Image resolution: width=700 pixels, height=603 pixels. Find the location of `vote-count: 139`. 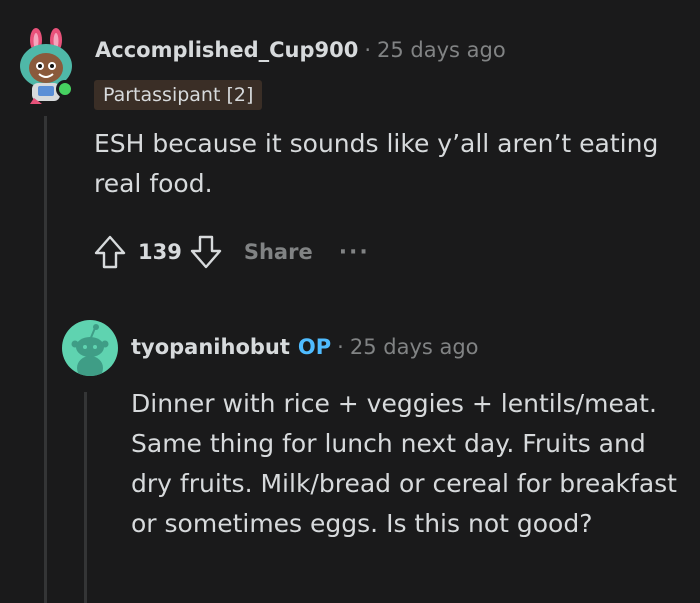

vote-count: 139 is located at coordinates (160, 252).